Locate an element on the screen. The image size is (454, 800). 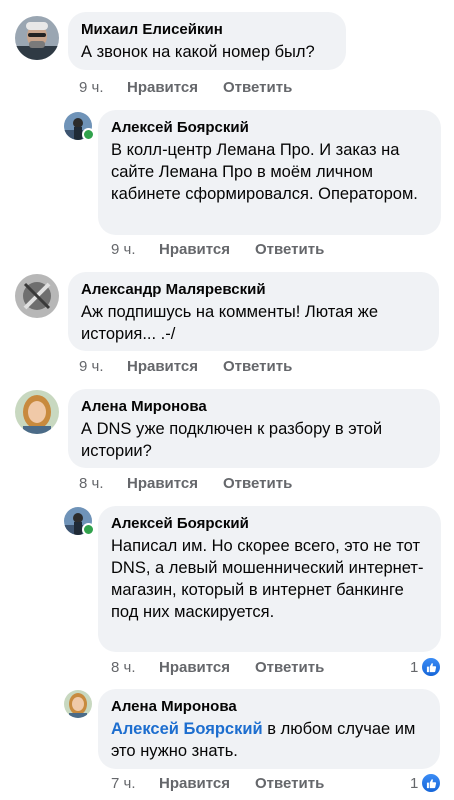
comment-author: Михаил Елисейкин is located at coordinates (207, 30).